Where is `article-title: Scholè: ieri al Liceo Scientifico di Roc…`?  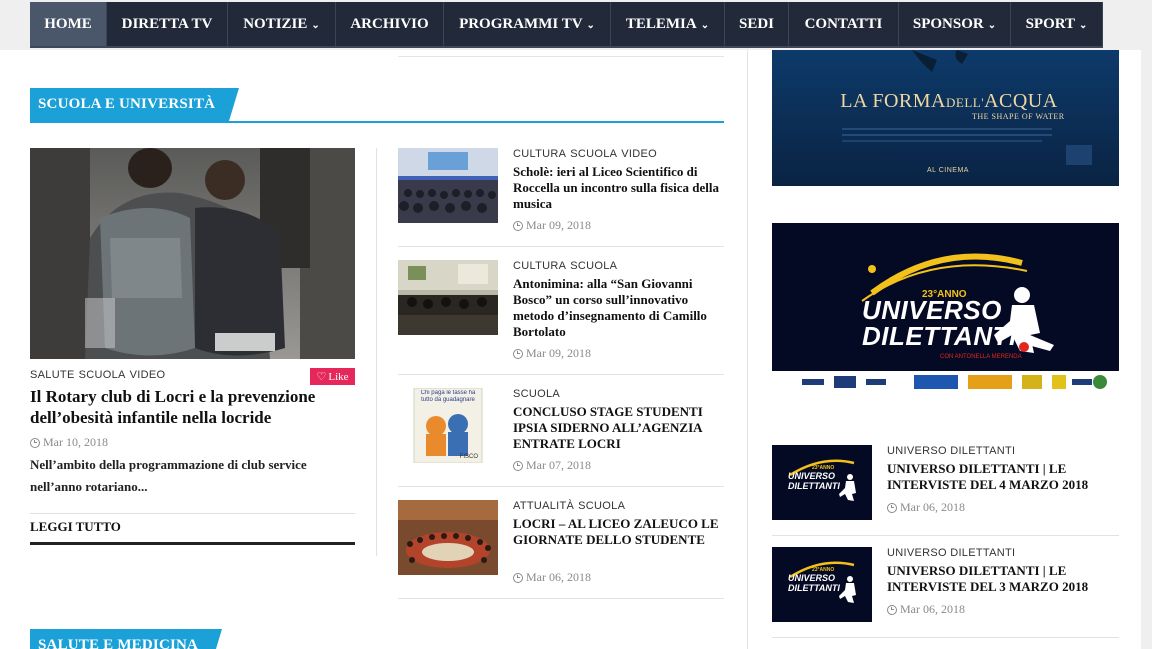 article-title: Scholè: ieri al Liceo Scientifico di Roc… is located at coordinates (619, 188).